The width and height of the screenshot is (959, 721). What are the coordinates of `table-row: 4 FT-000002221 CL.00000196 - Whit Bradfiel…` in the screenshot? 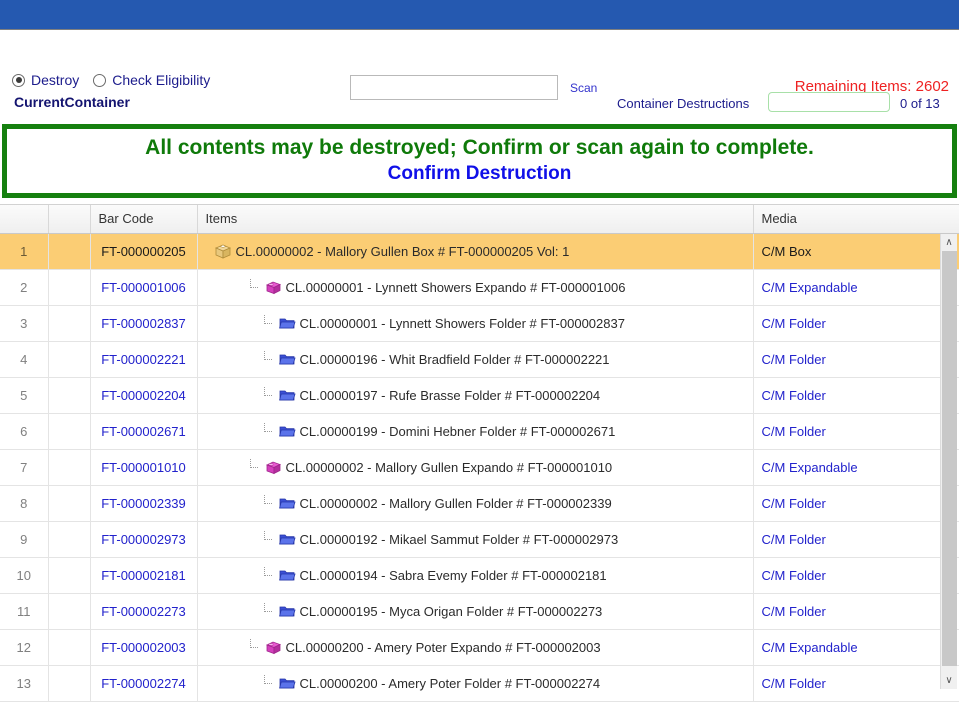 It's located at (479, 359).